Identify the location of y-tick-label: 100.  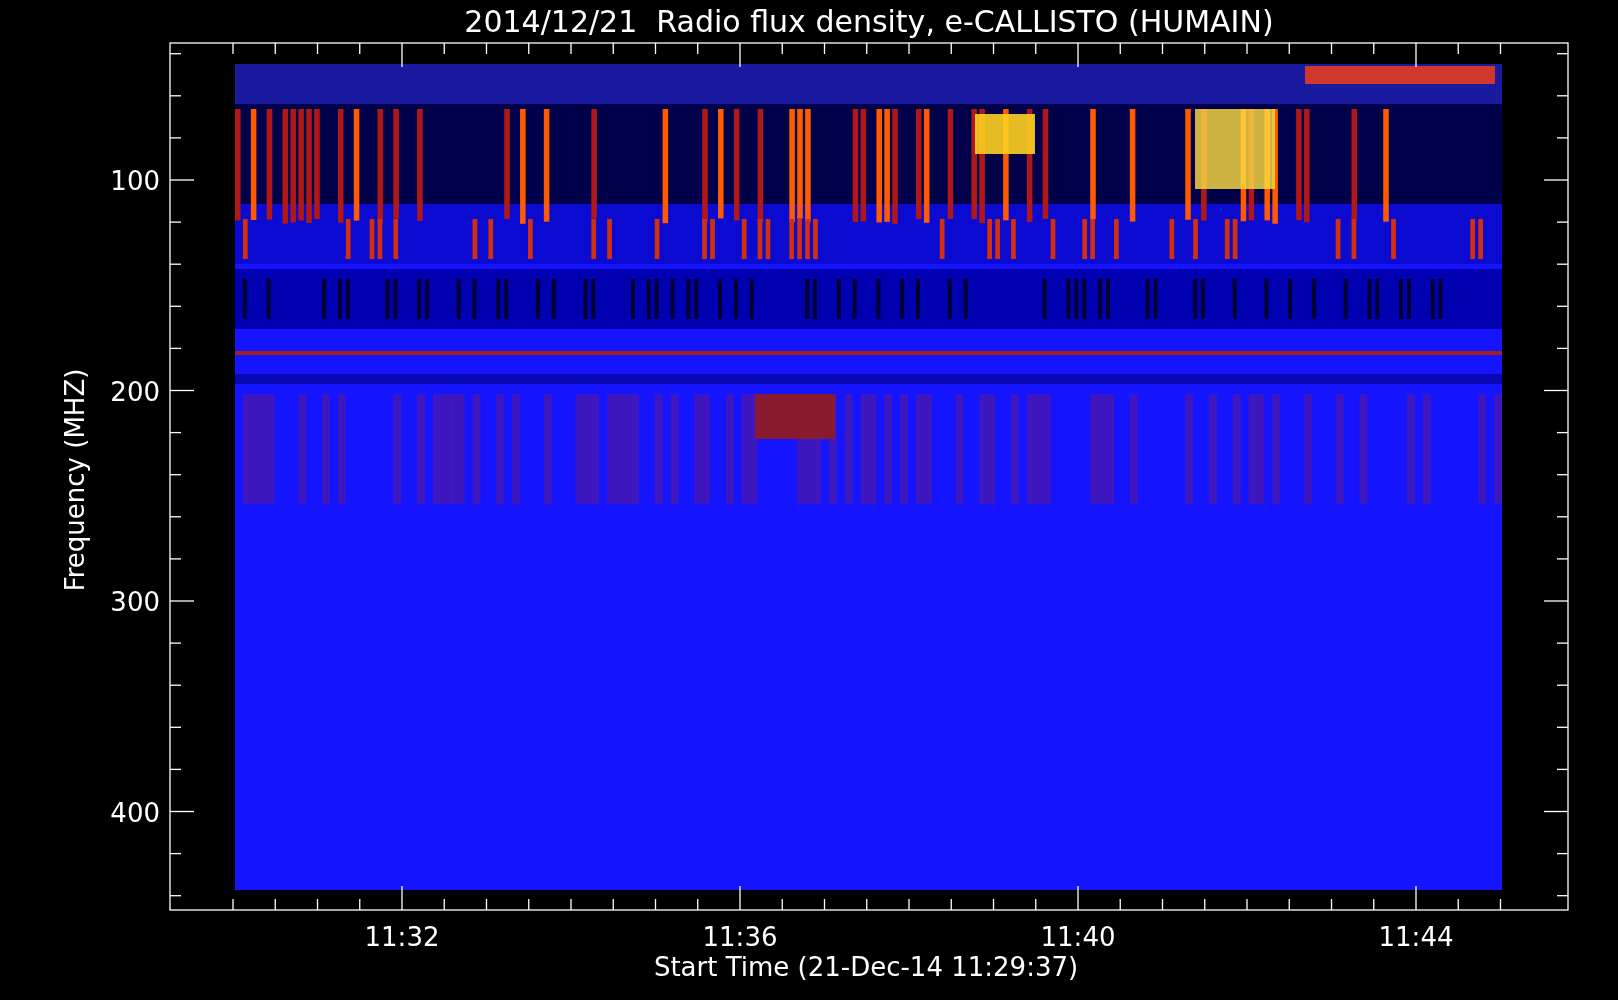
(135, 181).